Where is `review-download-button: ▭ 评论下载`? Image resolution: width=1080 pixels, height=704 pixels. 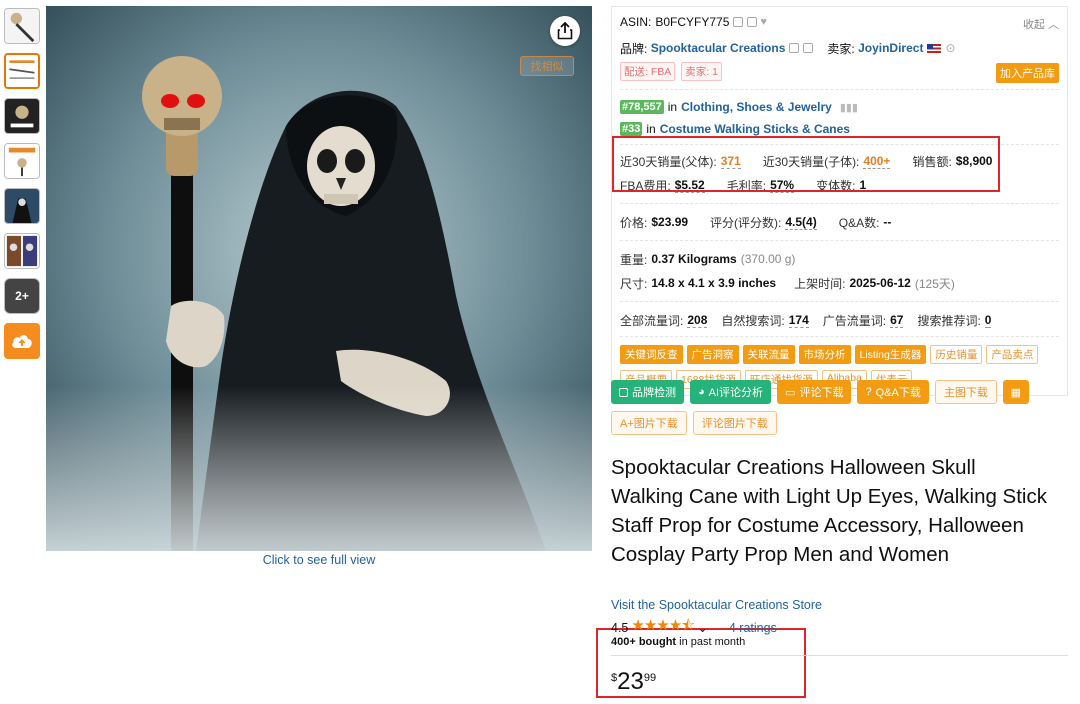
review-download-button: ▭ 评论下载 is located at coordinates (814, 392).